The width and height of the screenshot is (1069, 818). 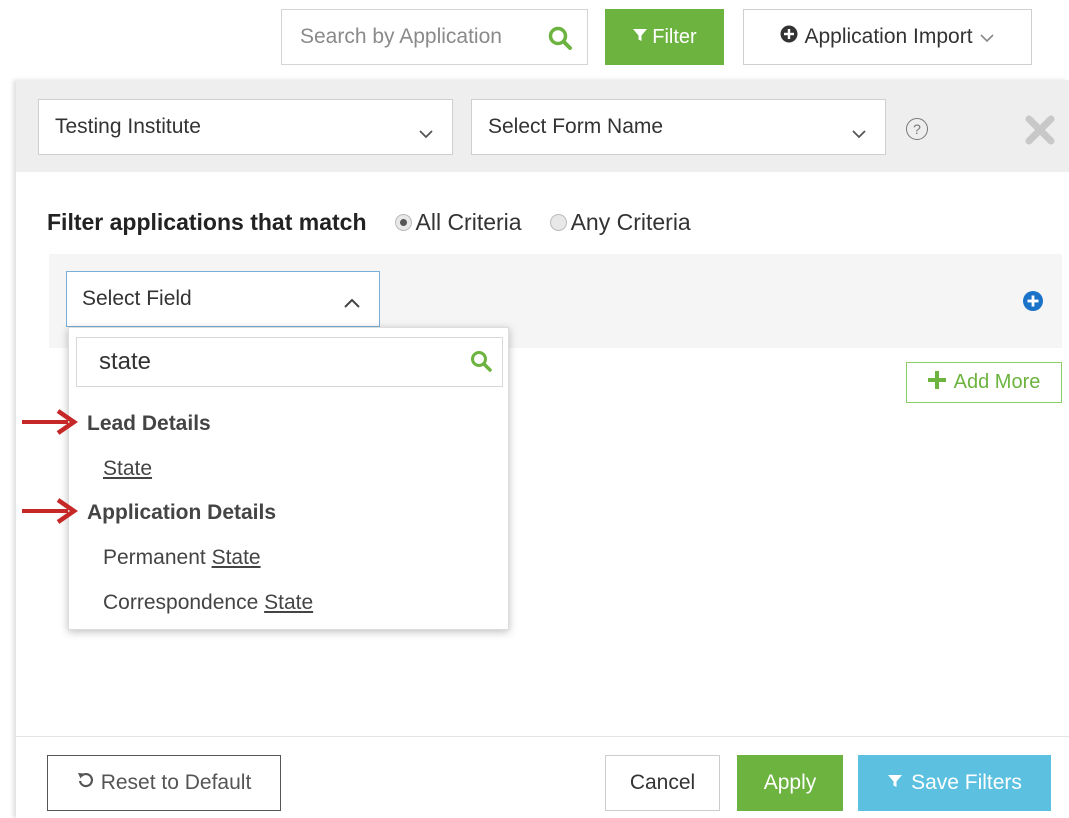 What do you see at coordinates (997, 382) in the screenshot?
I see `add-more-label: Add More` at bounding box center [997, 382].